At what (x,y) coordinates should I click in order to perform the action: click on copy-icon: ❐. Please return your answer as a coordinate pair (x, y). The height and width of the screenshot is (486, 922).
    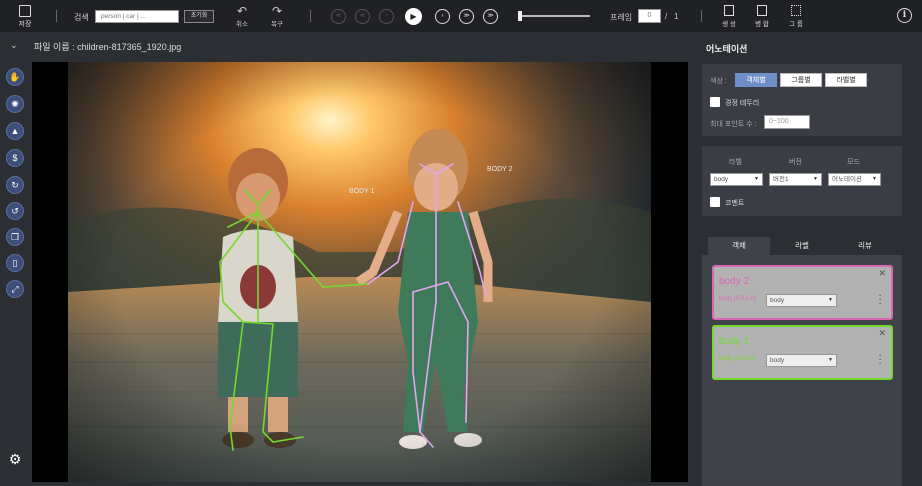
    Looking at the image, I should click on (15, 237).